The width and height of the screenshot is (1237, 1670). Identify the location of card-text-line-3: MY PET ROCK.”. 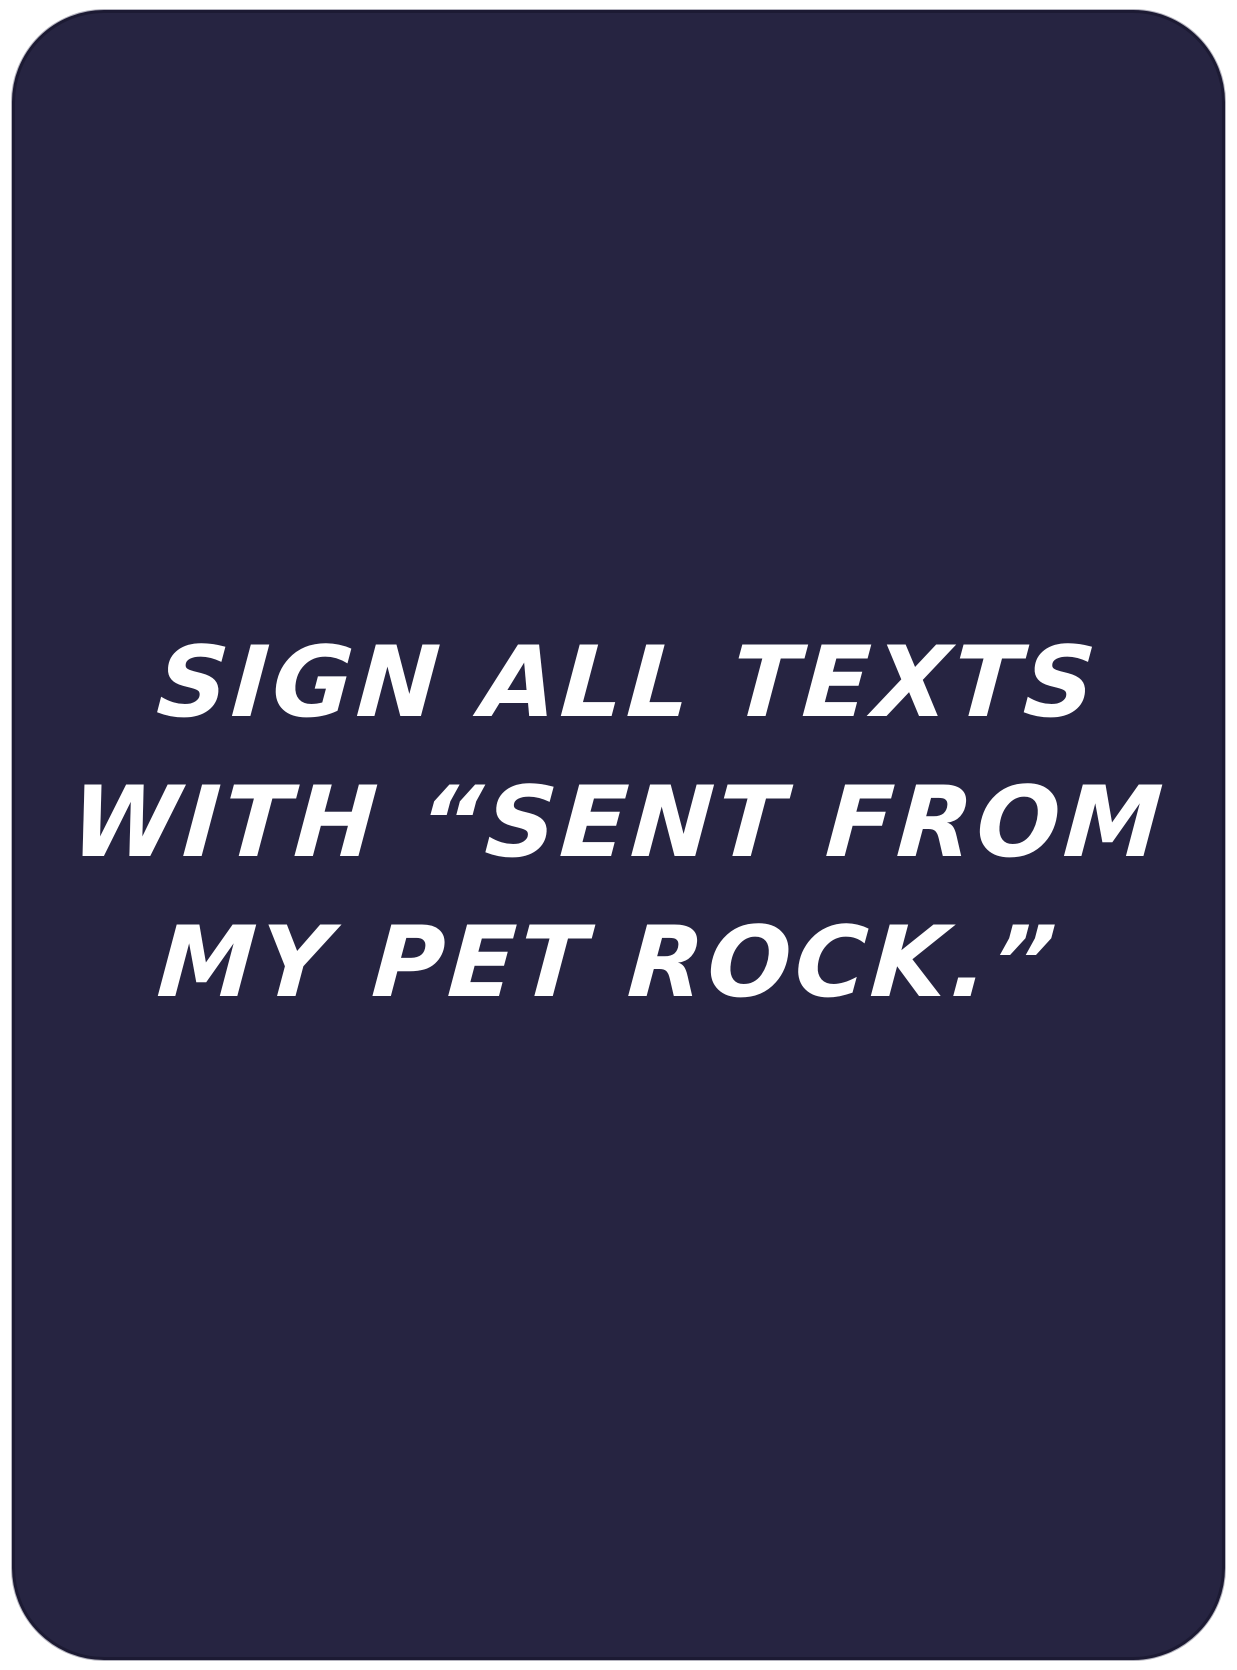
(609, 963).